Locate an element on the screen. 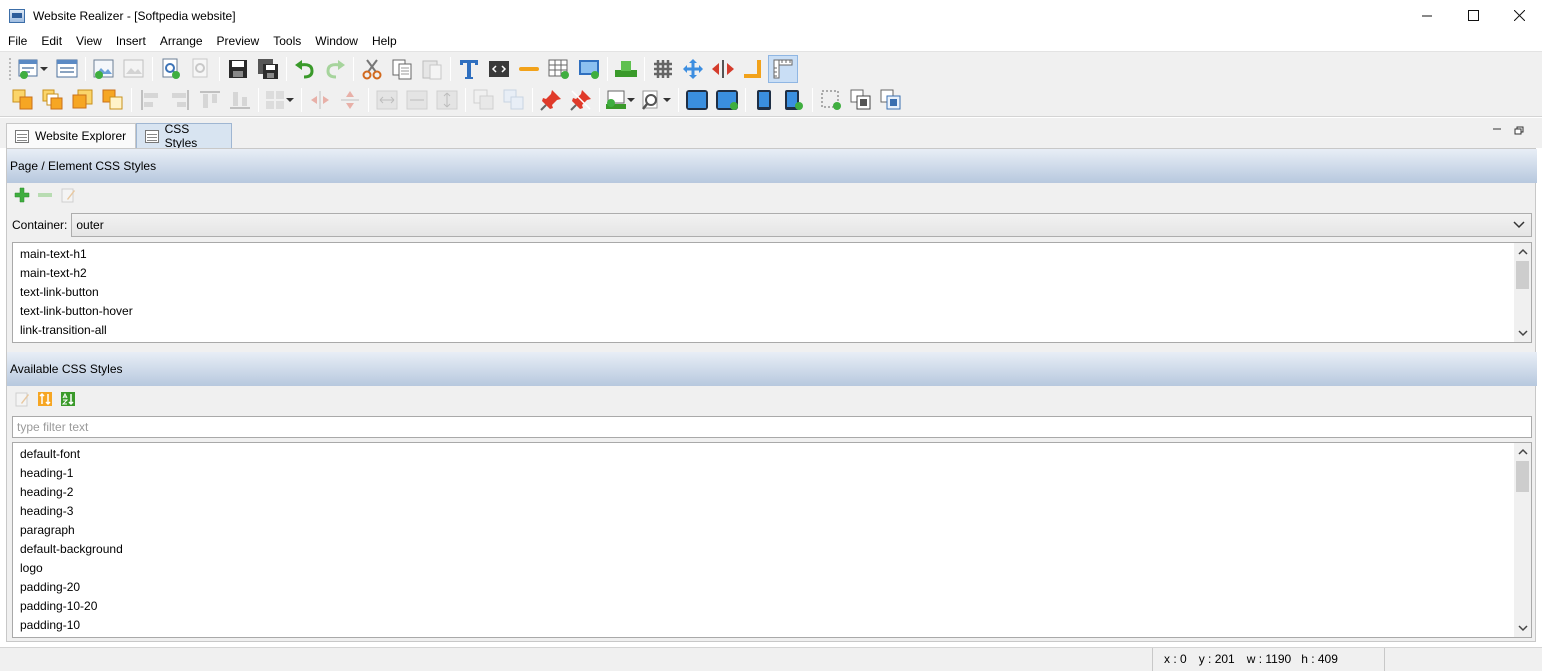 This screenshot has width=1542, height=671. preview-disabled-button is located at coordinates (201, 69).